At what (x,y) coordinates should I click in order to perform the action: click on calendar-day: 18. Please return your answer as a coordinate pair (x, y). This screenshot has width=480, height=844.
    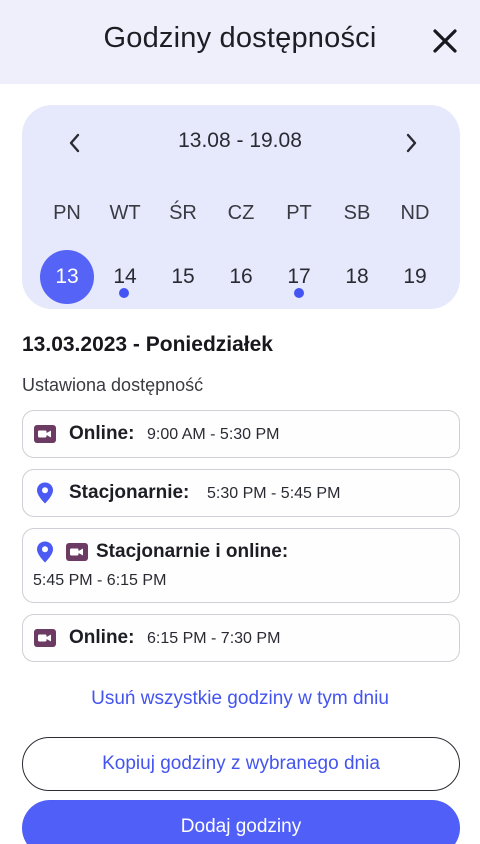
    Looking at the image, I should click on (357, 277).